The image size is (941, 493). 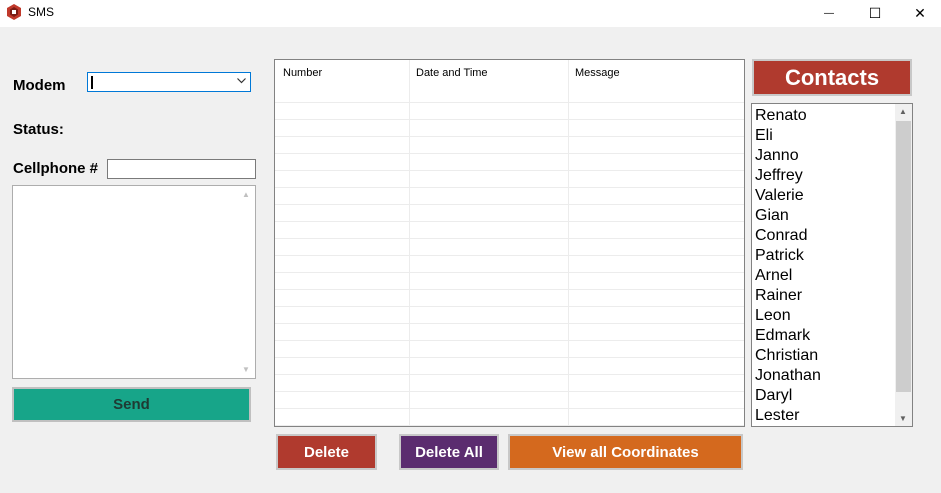 I want to click on contact-item: Eli, so click(x=788, y=136).